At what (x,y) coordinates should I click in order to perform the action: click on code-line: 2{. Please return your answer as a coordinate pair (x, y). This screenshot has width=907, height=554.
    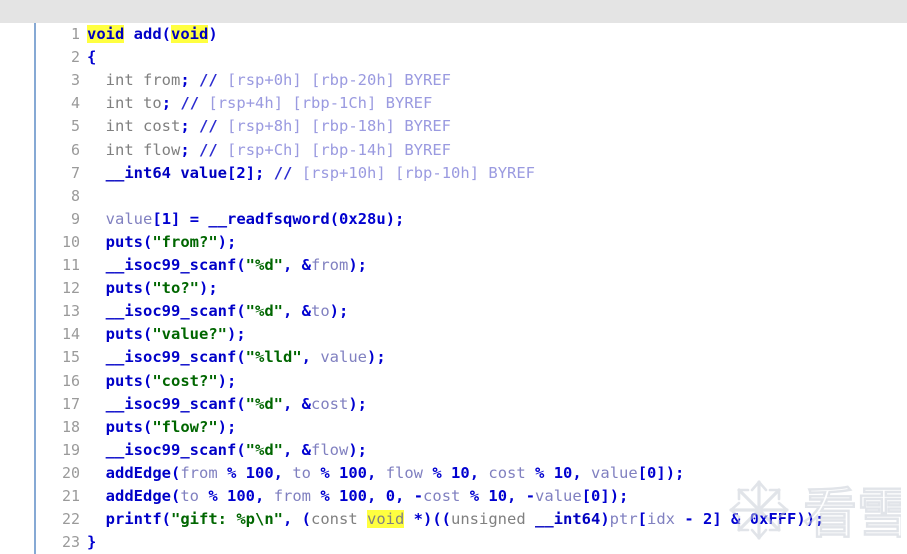
    Looking at the image, I should click on (453, 44).